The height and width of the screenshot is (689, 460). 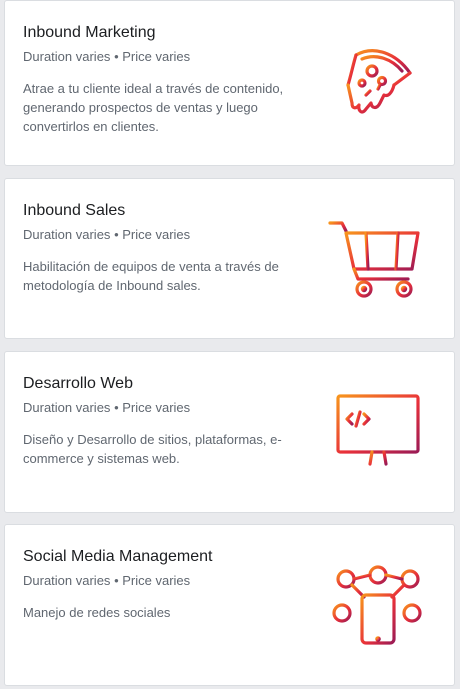 What do you see at coordinates (372, 431) in the screenshot?
I see `monitor-code-icon` at bounding box center [372, 431].